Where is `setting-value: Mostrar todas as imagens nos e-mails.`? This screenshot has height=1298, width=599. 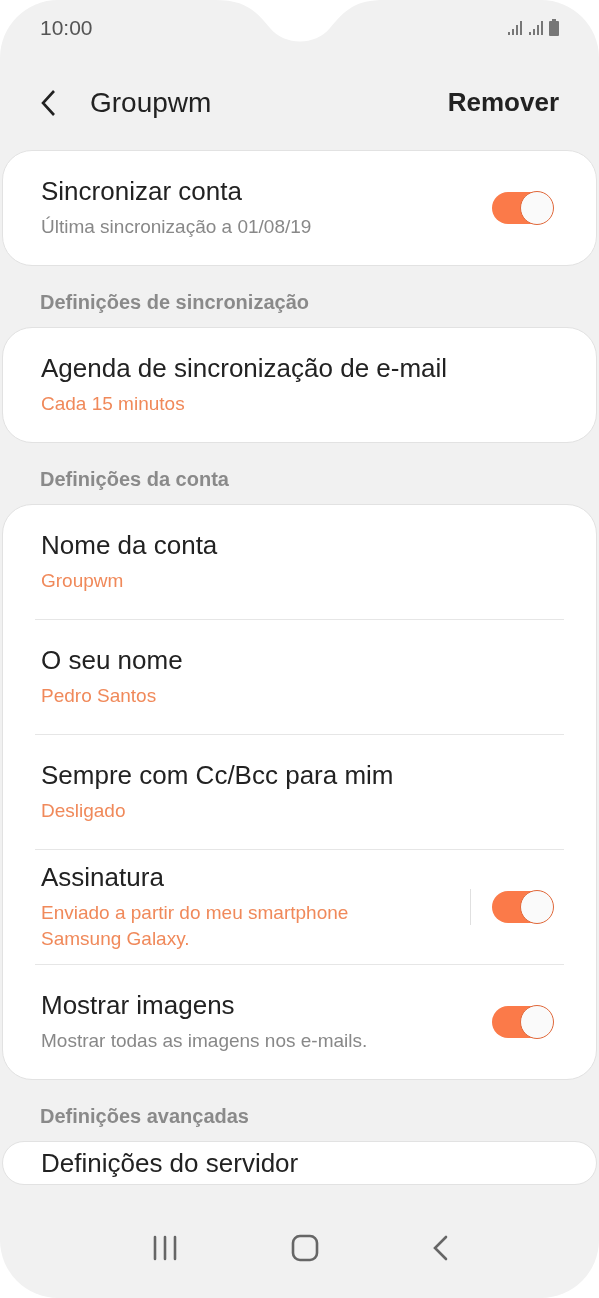 setting-value: Mostrar todas as imagens nos e-mails. is located at coordinates (205, 1041).